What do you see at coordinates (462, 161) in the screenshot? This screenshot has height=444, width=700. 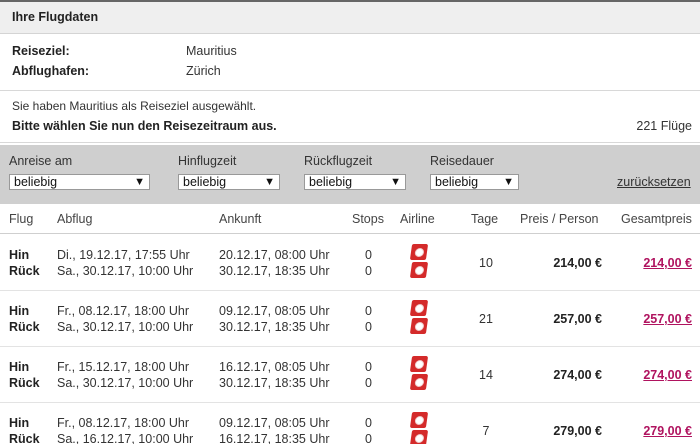 I see `filter-label: Reisedauer` at bounding box center [462, 161].